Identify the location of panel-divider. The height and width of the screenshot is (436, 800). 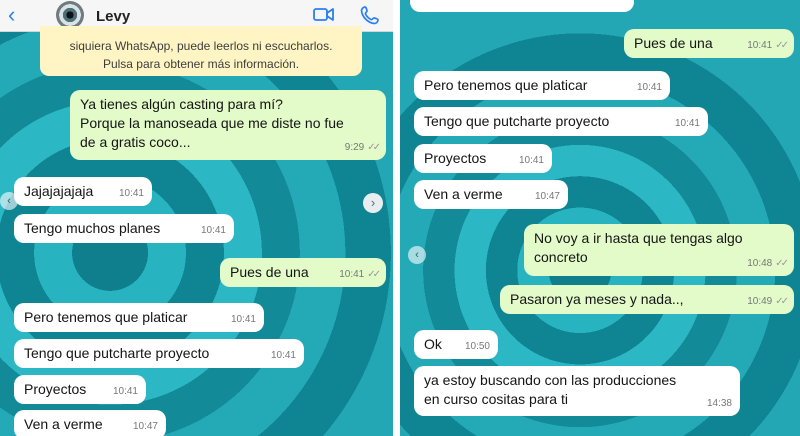
(396, 218).